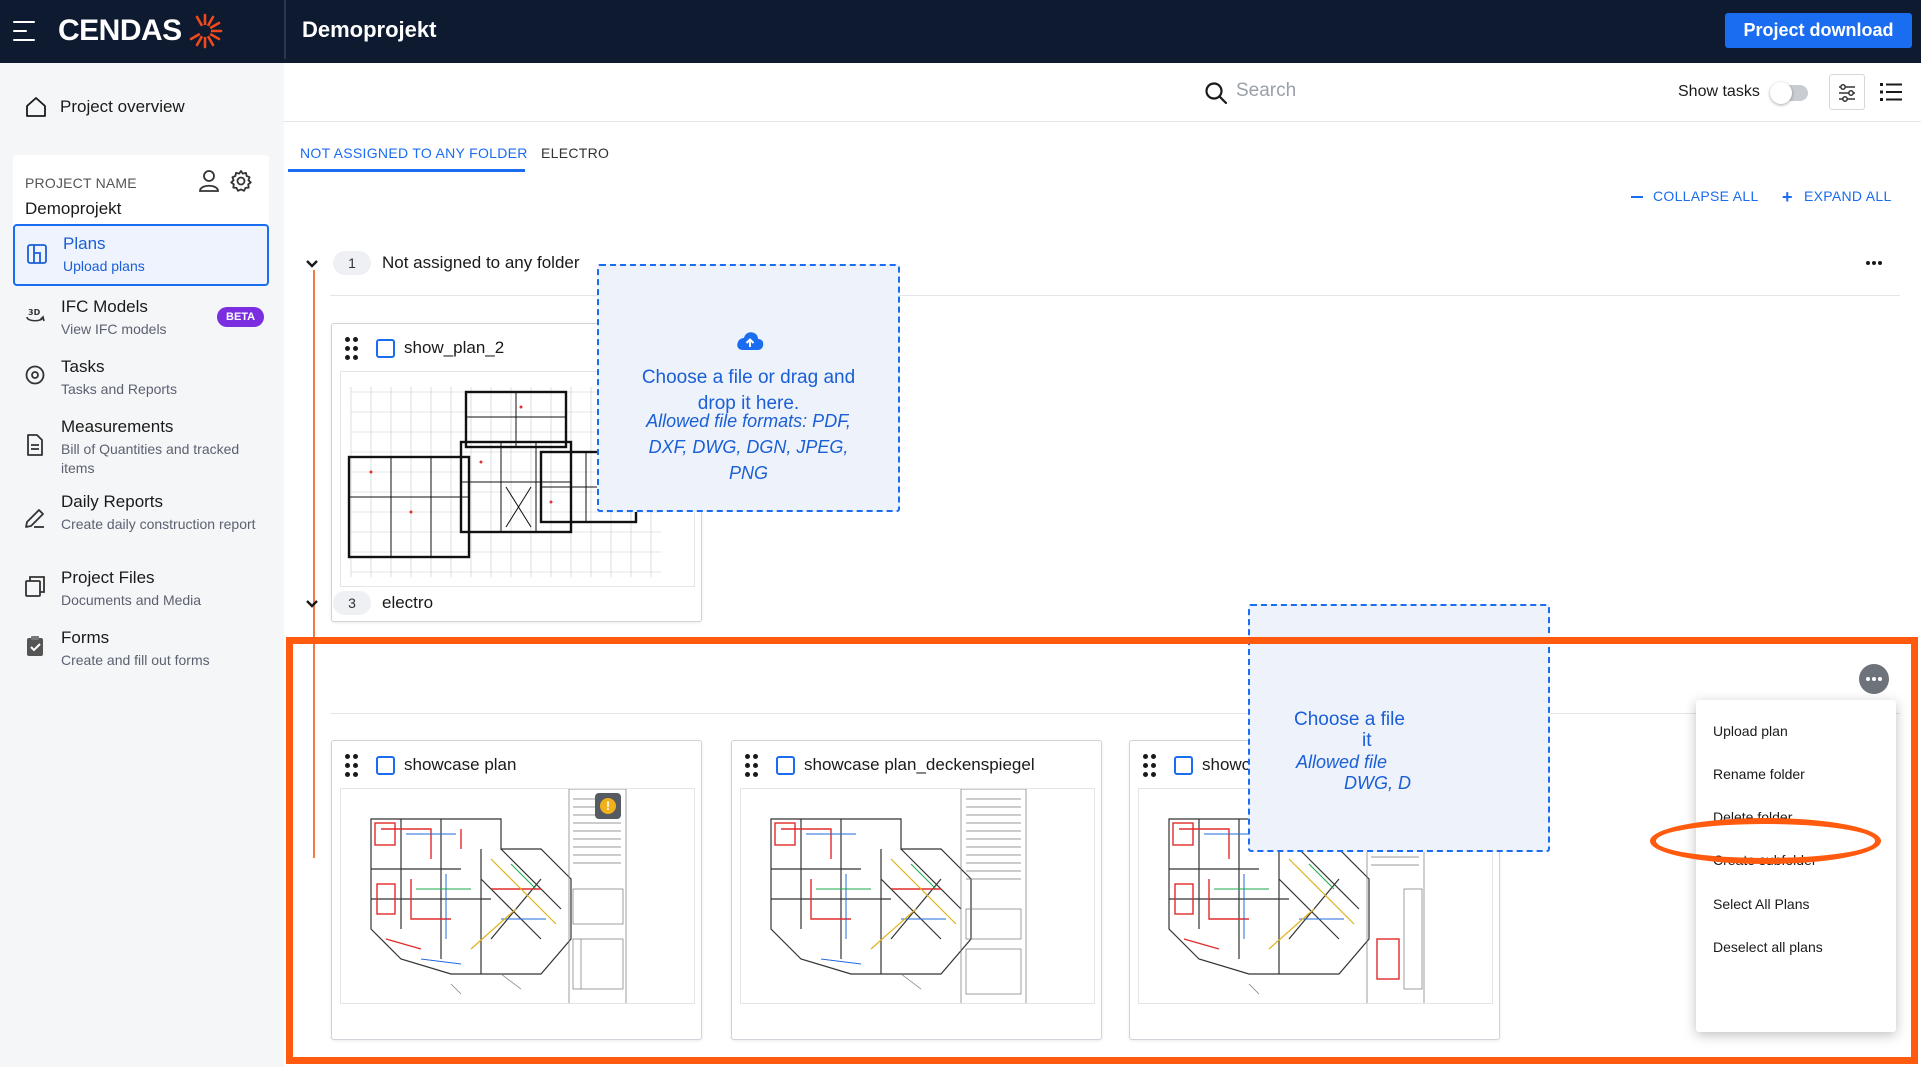  What do you see at coordinates (369, 29) in the screenshot?
I see `project-title: Demoprojekt` at bounding box center [369, 29].